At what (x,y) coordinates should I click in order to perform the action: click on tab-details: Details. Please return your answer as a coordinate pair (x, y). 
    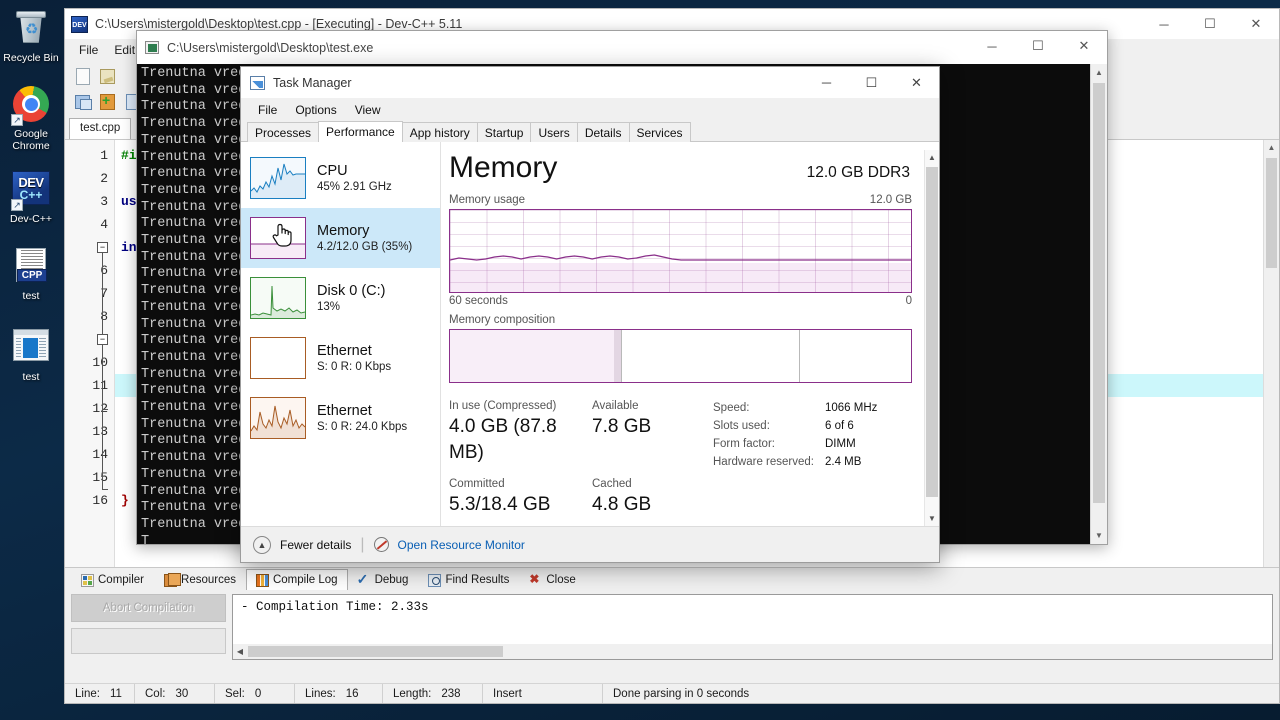
    Looking at the image, I should click on (603, 132).